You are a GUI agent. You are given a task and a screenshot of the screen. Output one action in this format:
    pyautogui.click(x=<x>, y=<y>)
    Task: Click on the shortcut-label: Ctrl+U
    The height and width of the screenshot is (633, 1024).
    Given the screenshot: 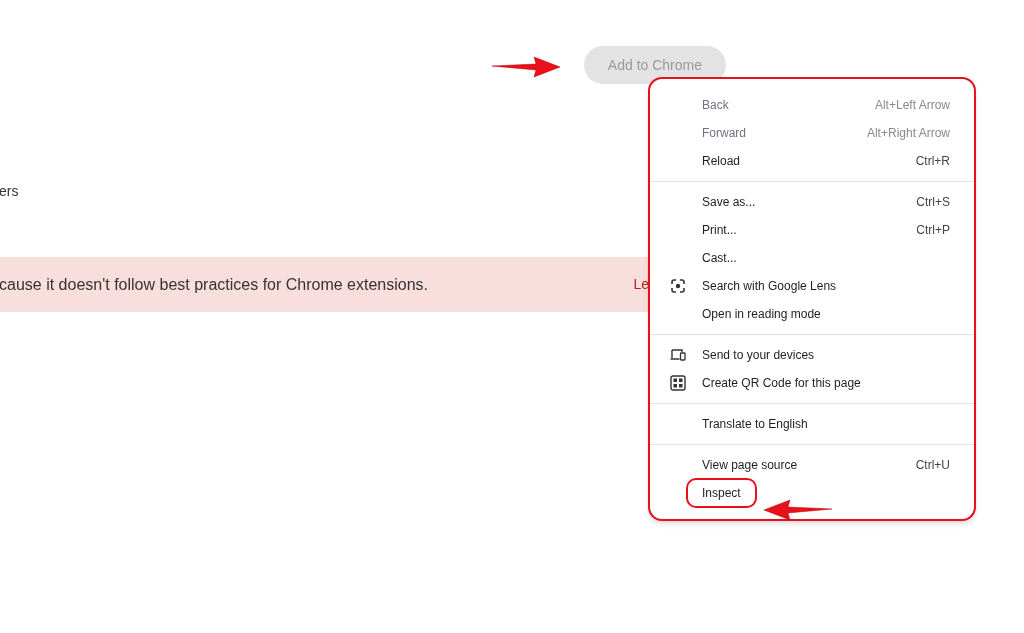 What is the action you would take?
    pyautogui.click(x=932, y=465)
    